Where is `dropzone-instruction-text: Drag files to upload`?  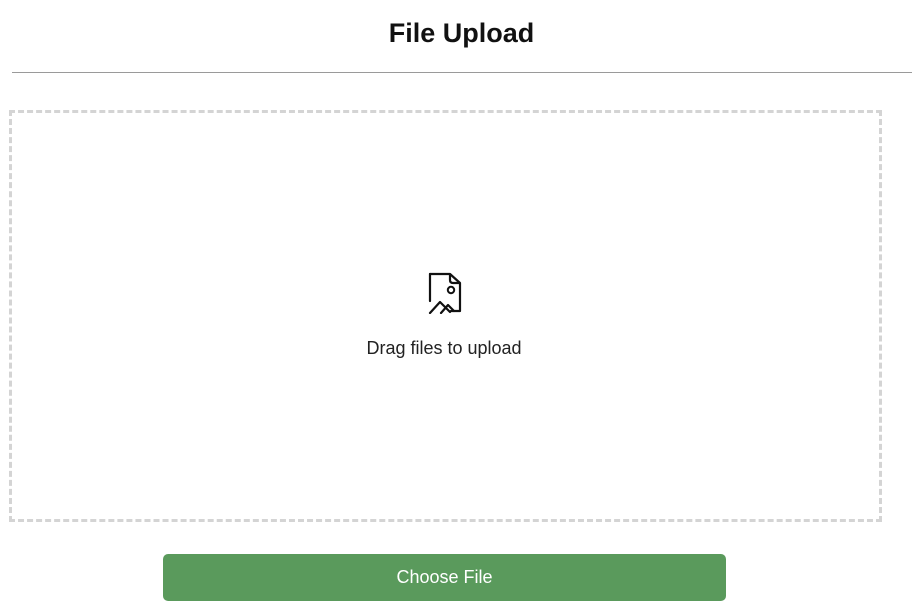
dropzone-instruction-text: Drag files to upload is located at coordinates (444, 348).